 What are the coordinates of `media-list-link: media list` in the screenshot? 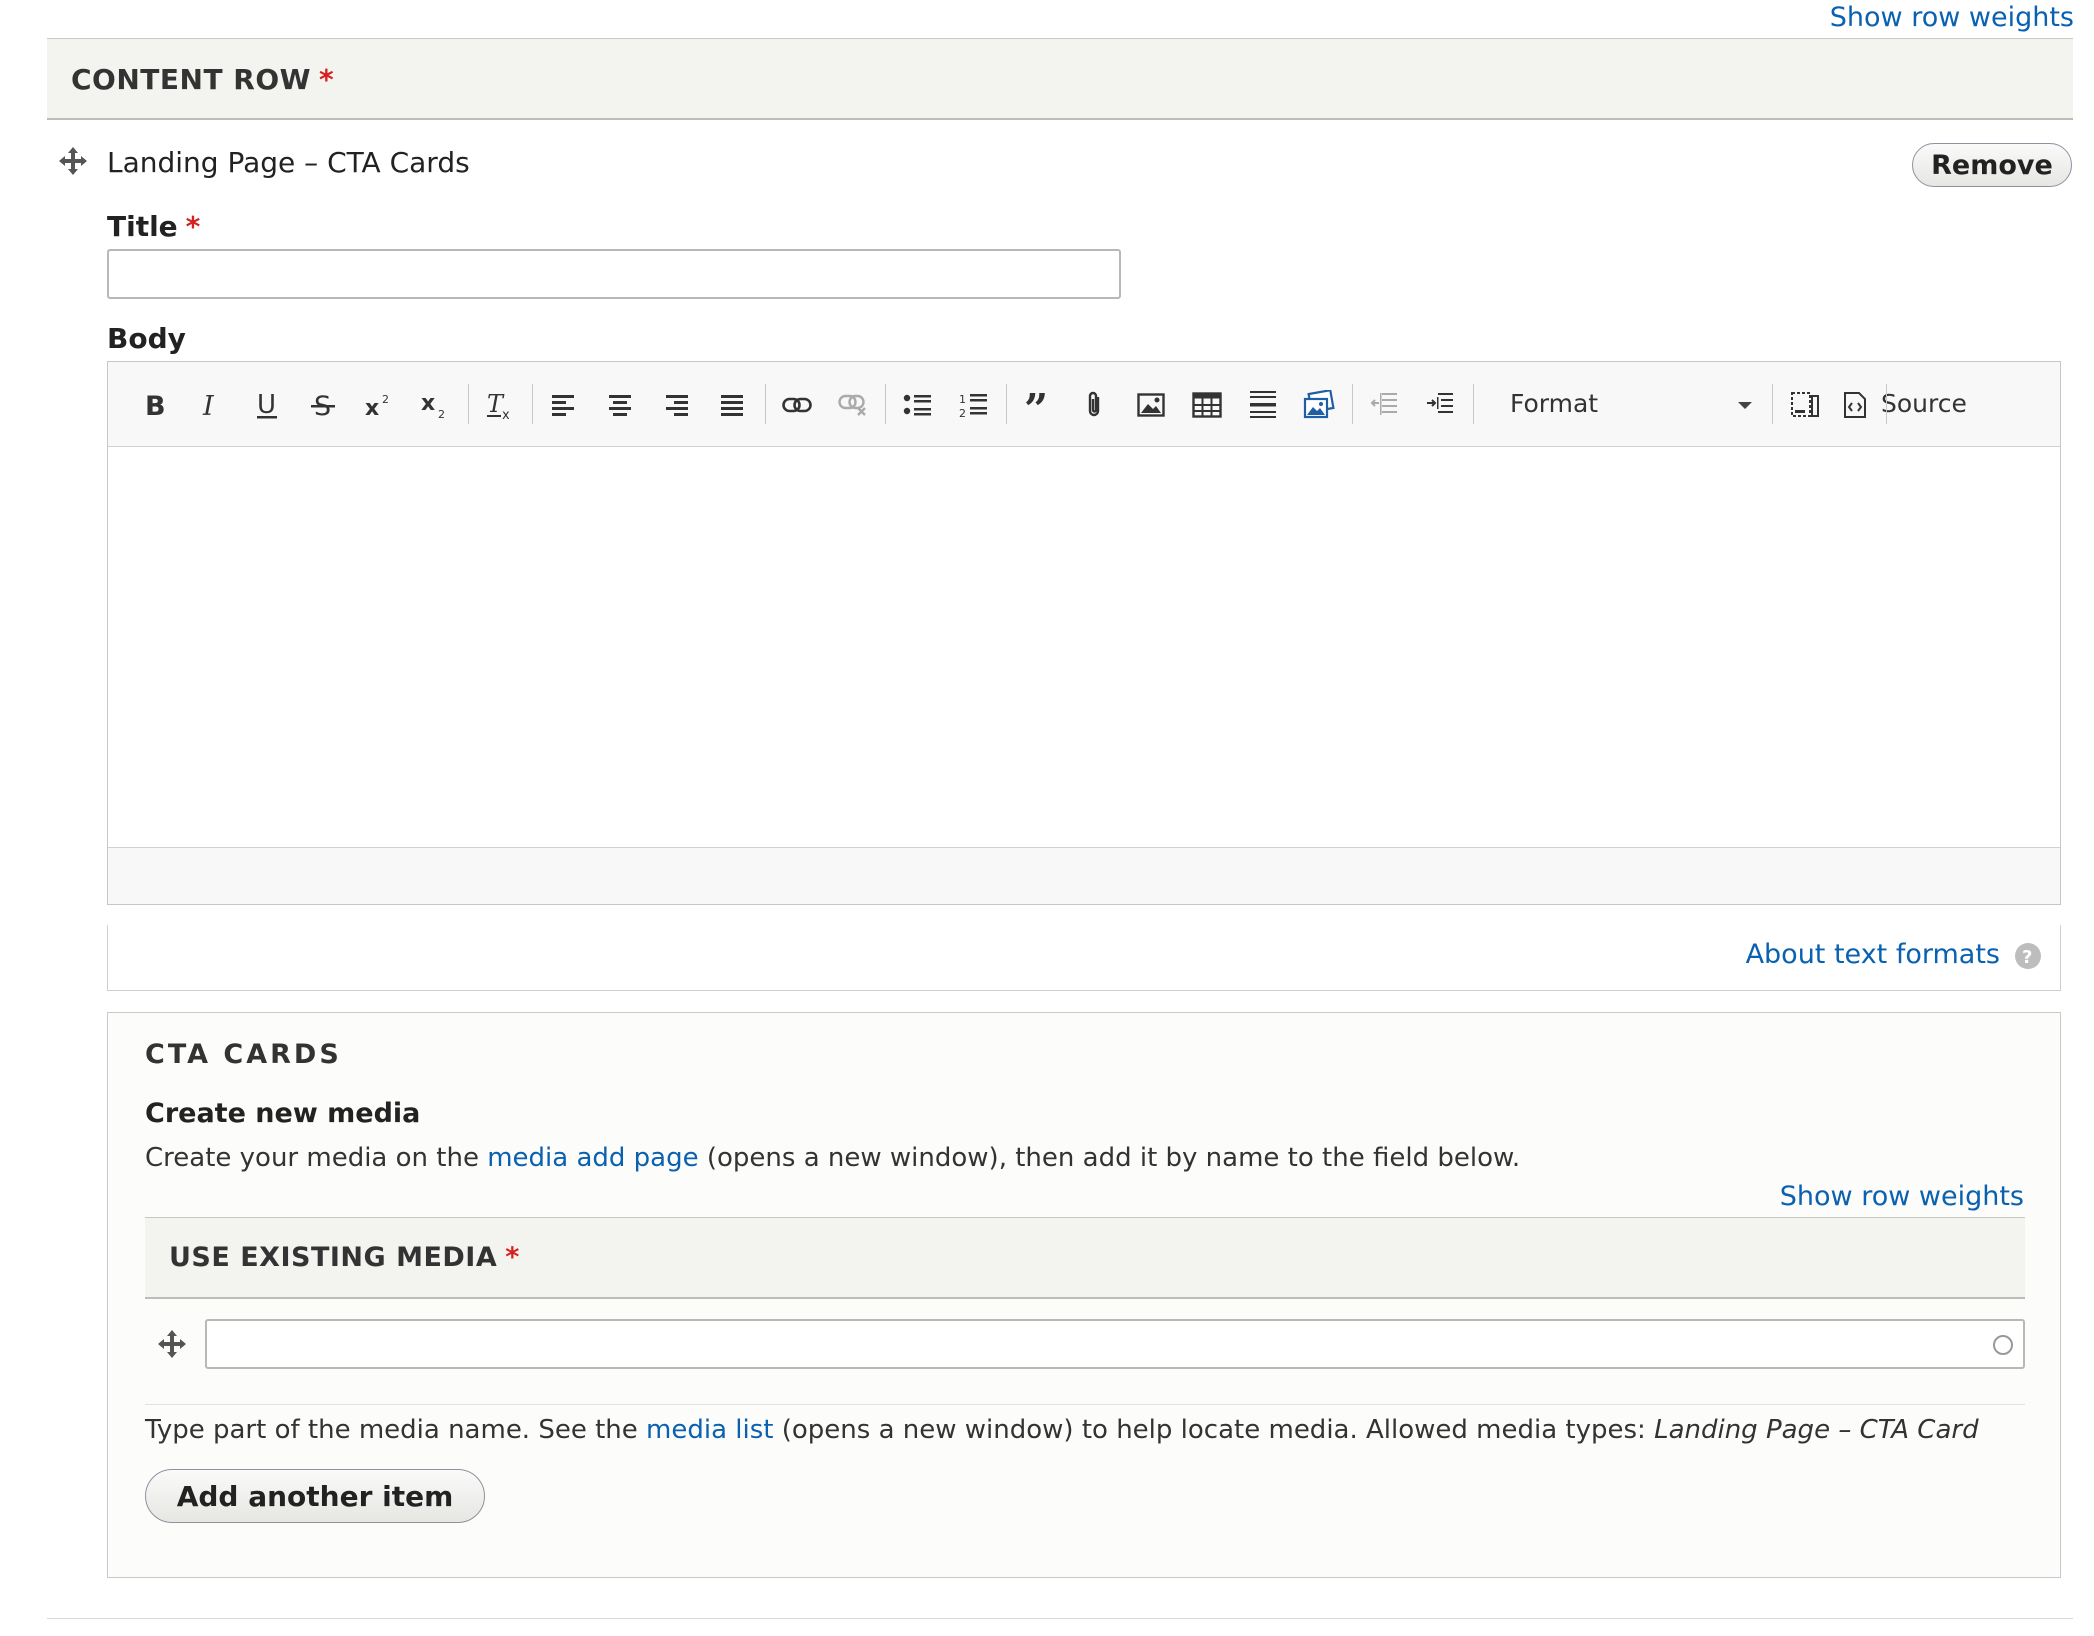 It's located at (709, 1430).